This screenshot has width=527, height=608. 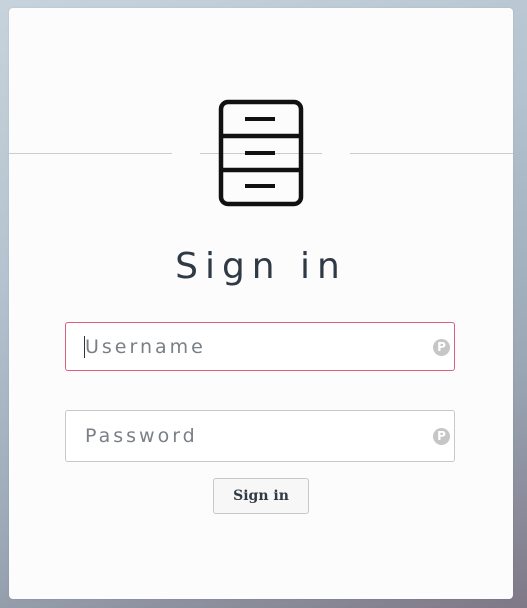 I want to click on password-field-wrapper: P, so click(x=260, y=436).